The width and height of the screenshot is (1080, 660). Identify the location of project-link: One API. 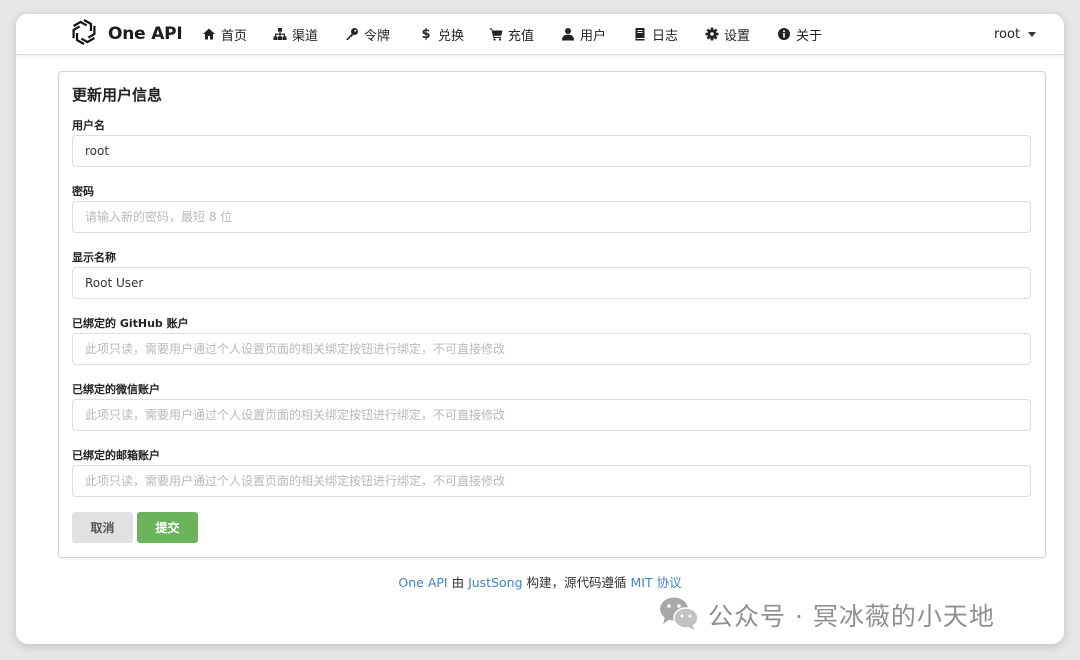
(422, 582).